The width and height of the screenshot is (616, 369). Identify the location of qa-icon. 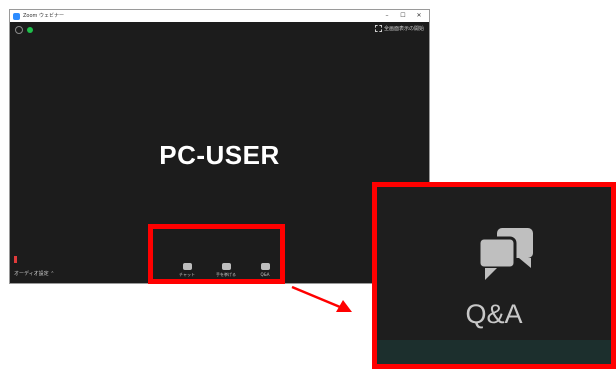
(505, 254).